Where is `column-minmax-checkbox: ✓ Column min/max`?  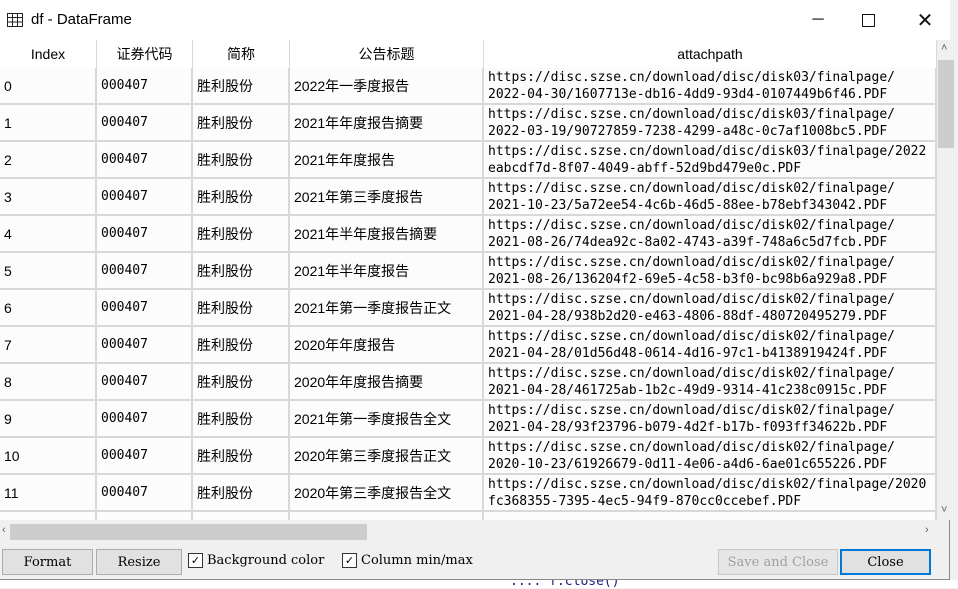
column-minmax-checkbox: ✓ Column min/max is located at coordinates (407, 560).